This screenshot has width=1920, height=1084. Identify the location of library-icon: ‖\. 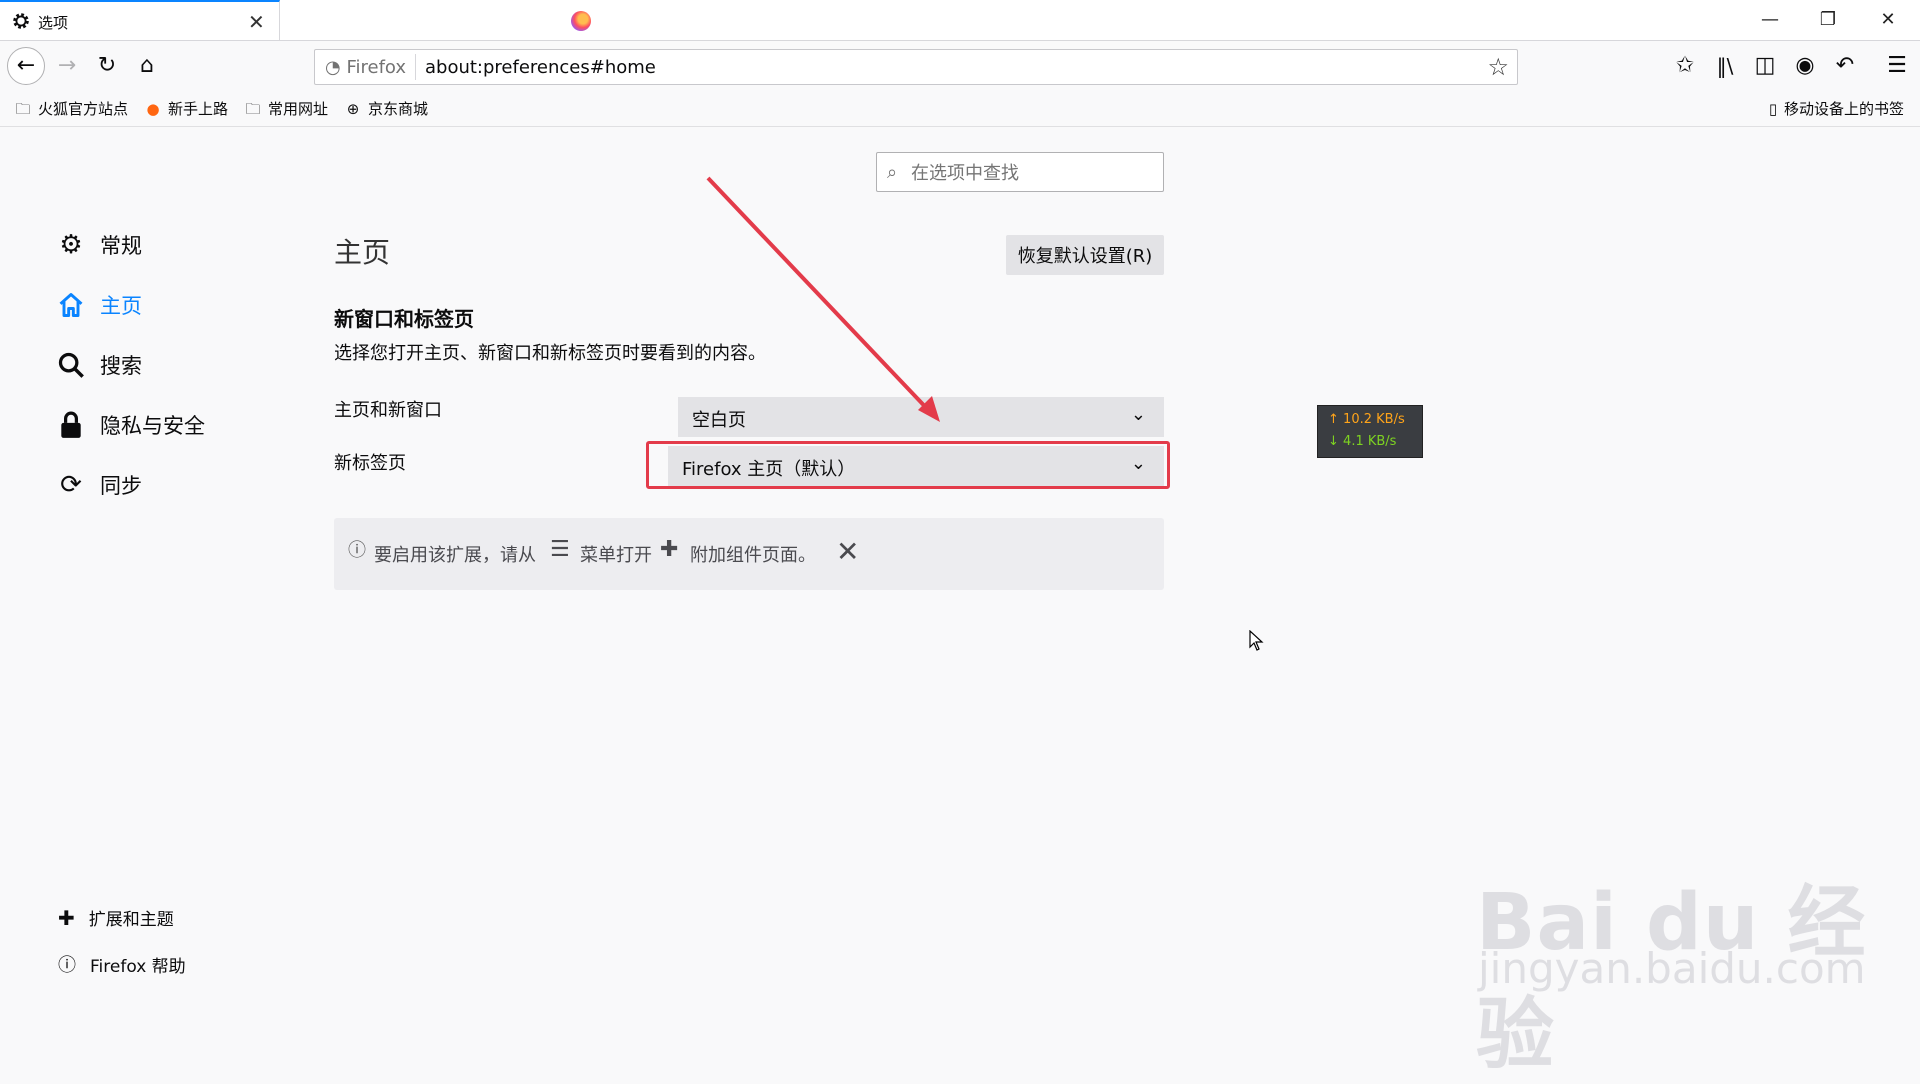
(1725, 66).